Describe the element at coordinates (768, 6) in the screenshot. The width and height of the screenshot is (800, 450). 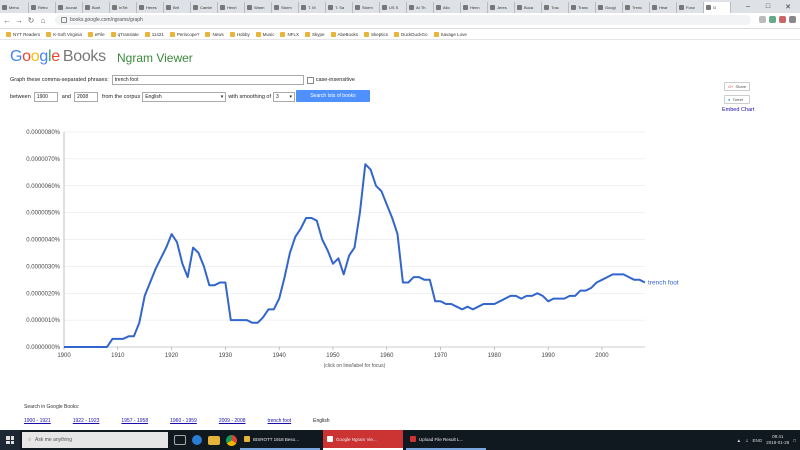
I see `maximize-icon: □` at that location.